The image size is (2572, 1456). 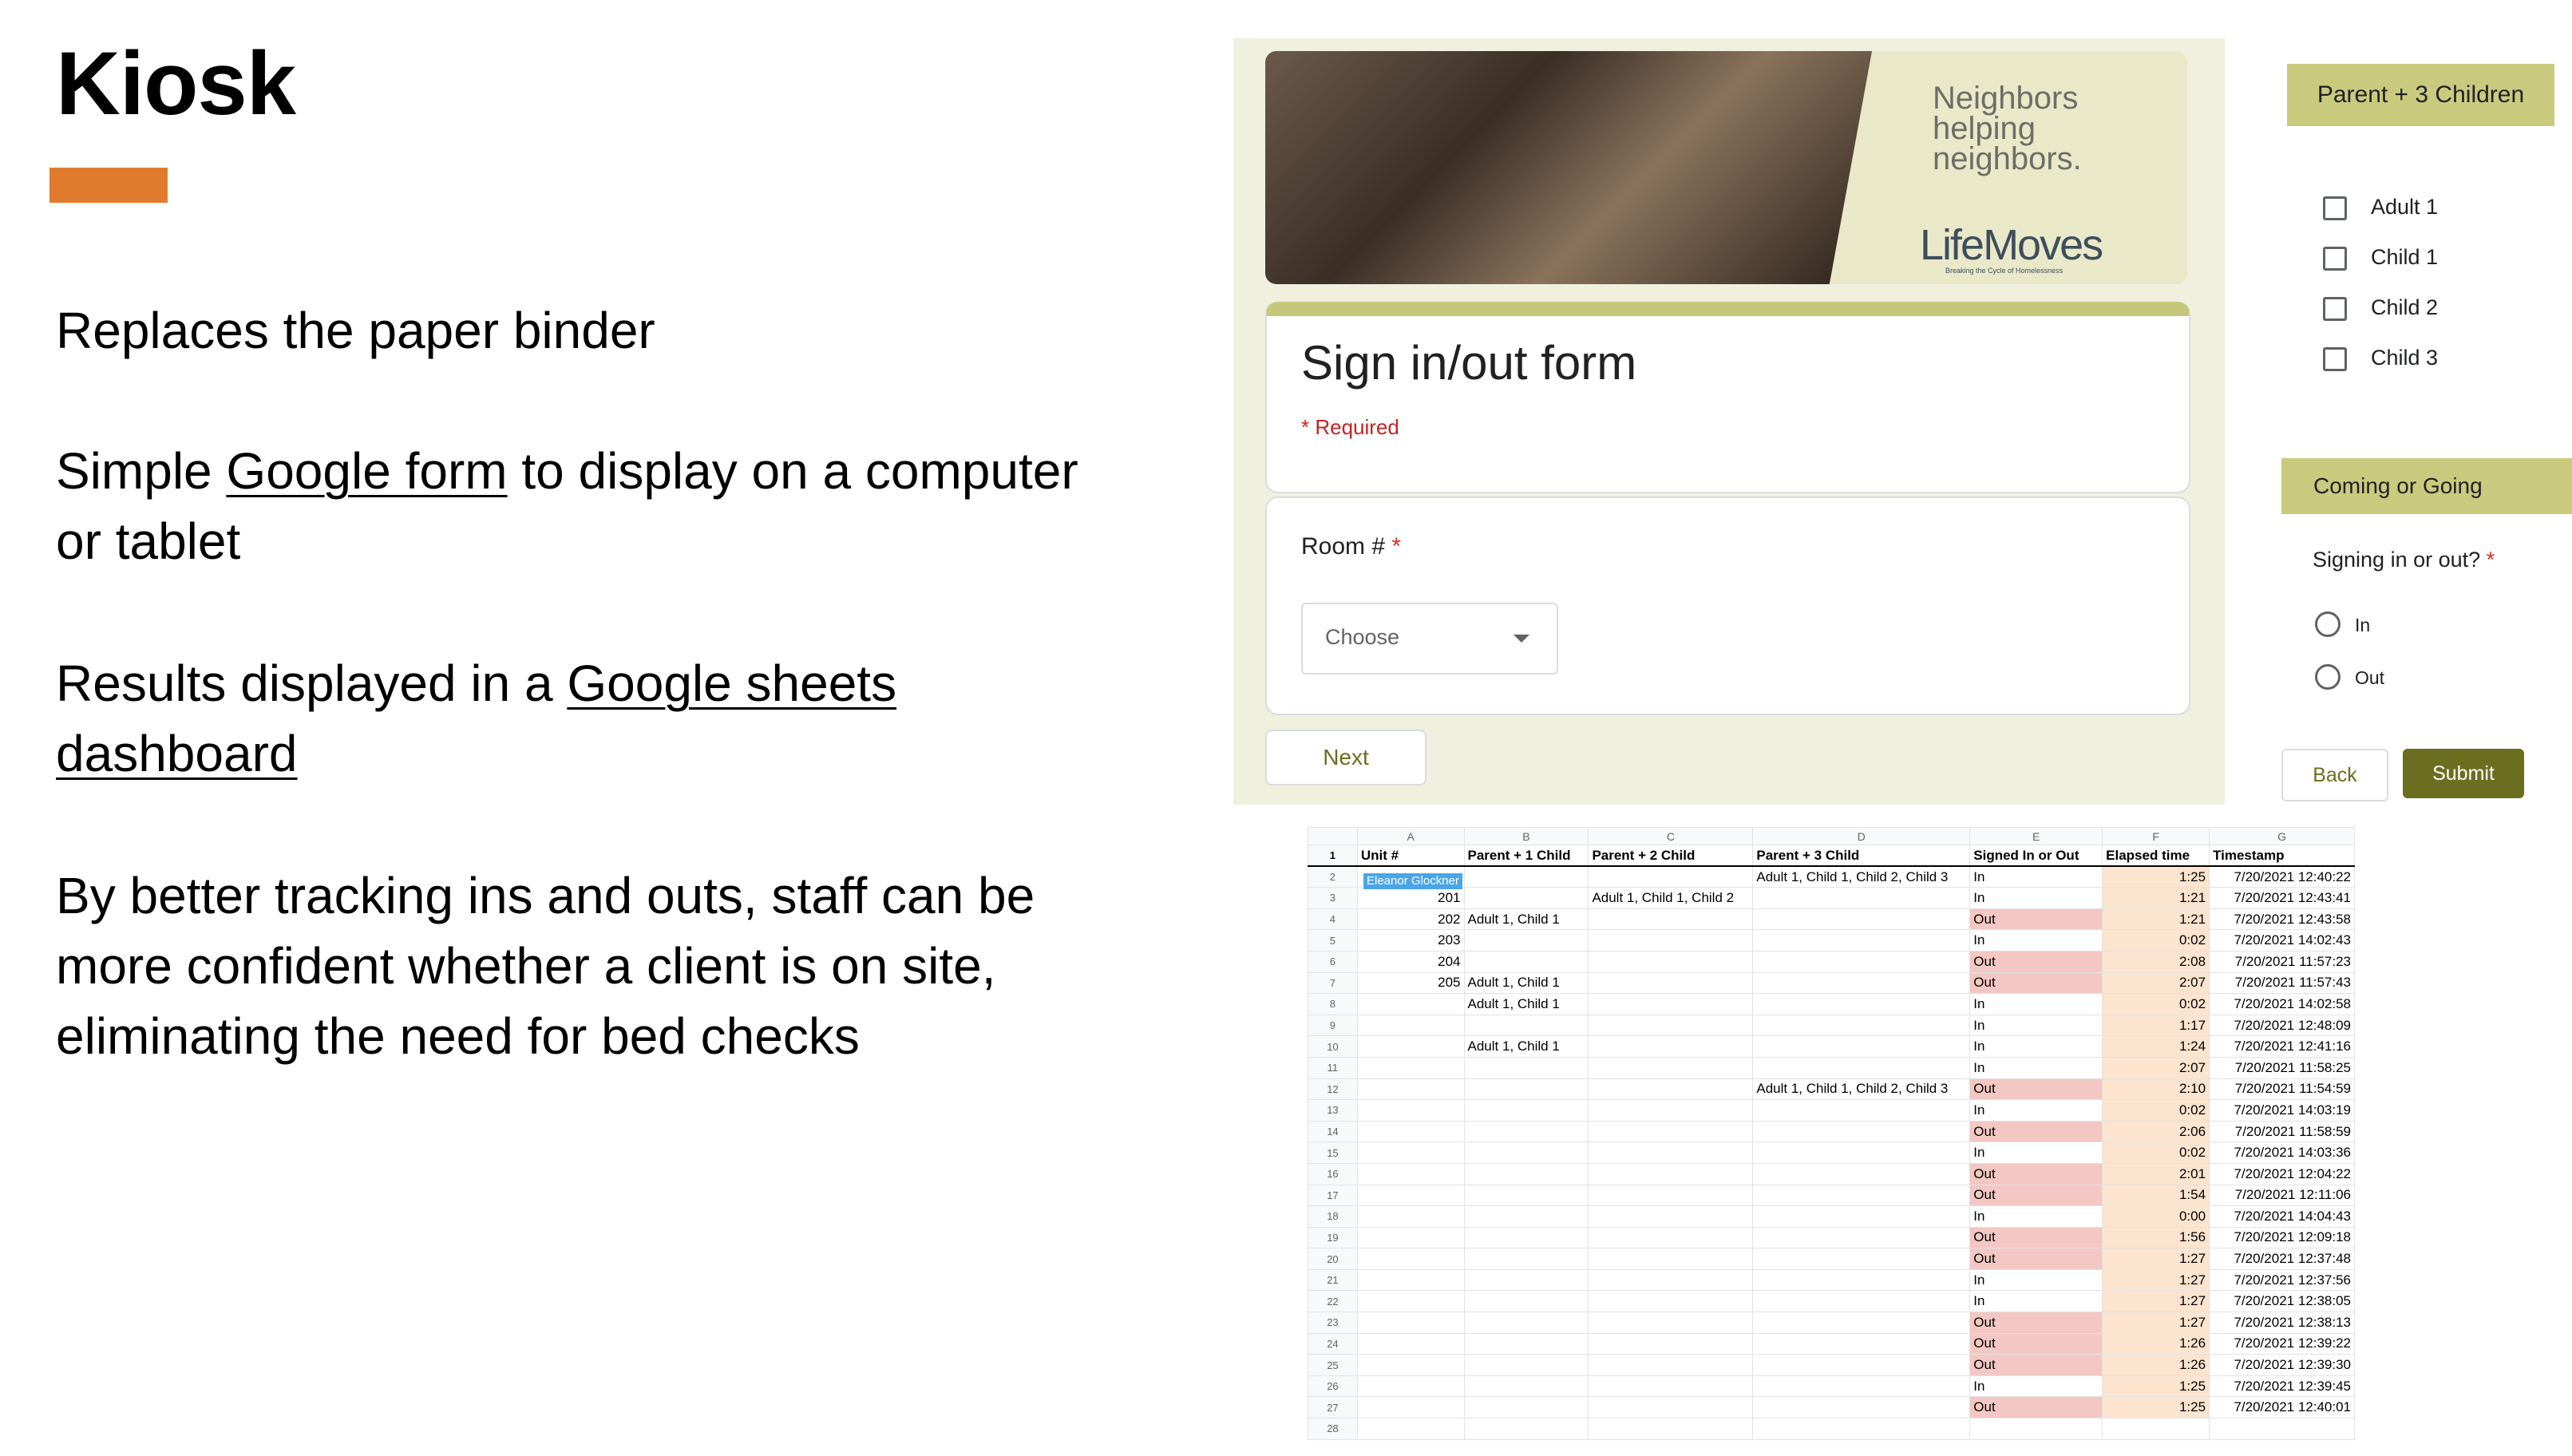 What do you see at coordinates (1333, 1238) in the screenshot?
I see `row-number: 19` at bounding box center [1333, 1238].